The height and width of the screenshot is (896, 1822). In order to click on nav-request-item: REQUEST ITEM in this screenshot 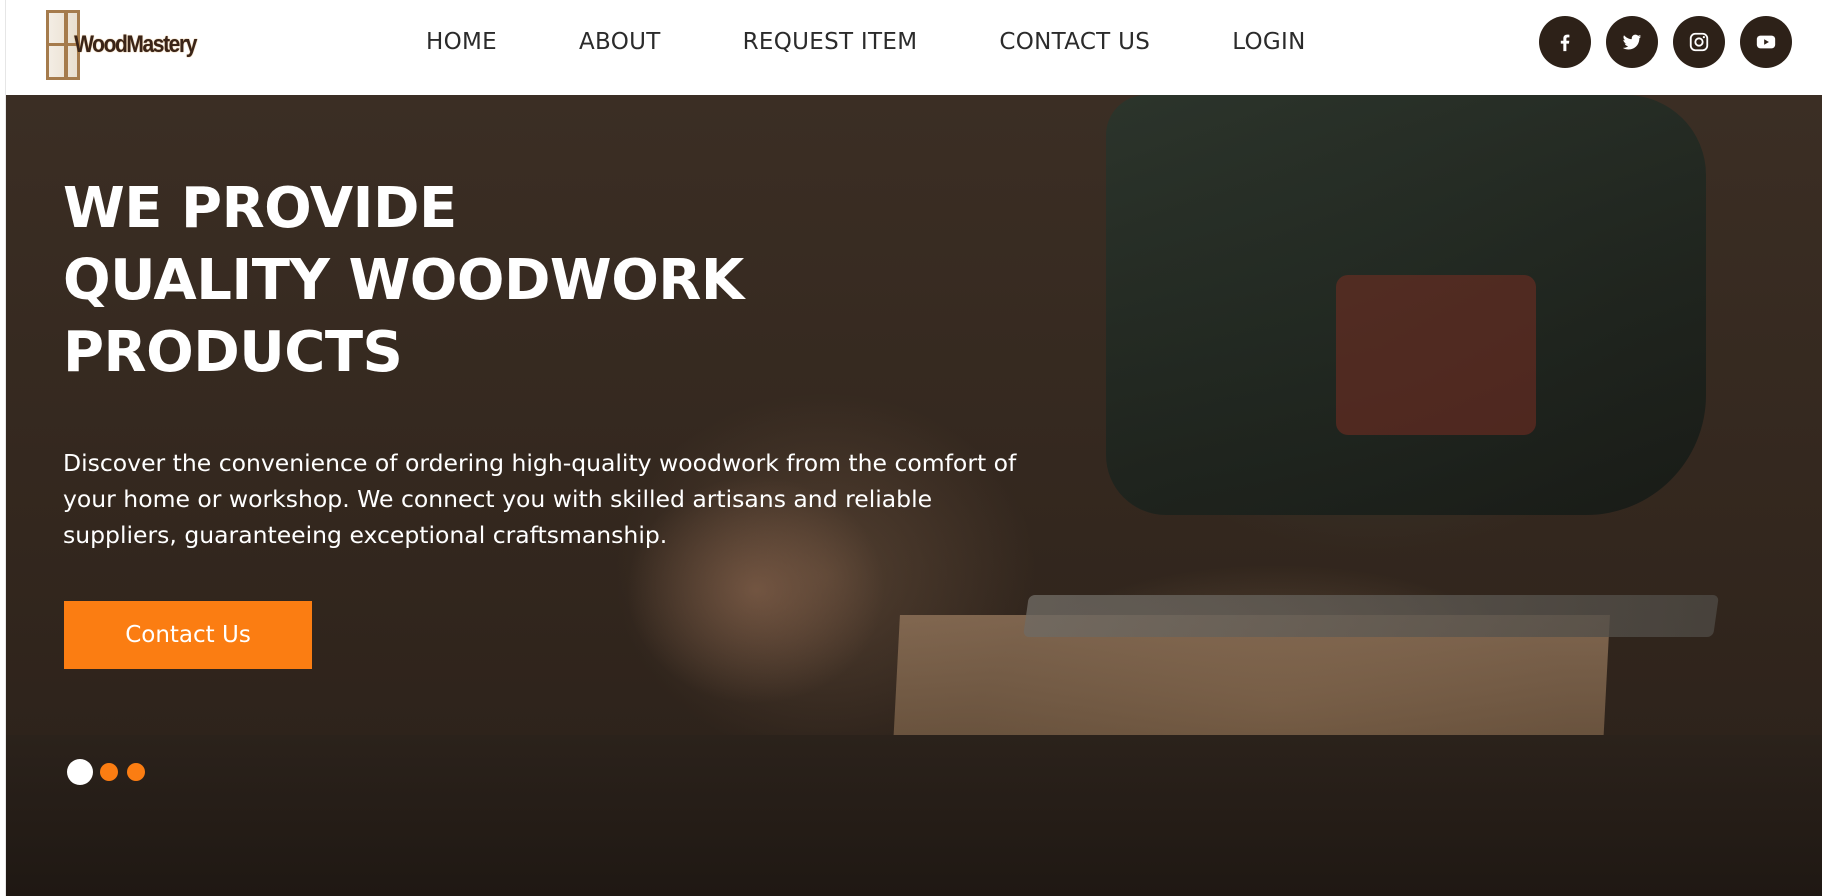, I will do `click(830, 42)`.